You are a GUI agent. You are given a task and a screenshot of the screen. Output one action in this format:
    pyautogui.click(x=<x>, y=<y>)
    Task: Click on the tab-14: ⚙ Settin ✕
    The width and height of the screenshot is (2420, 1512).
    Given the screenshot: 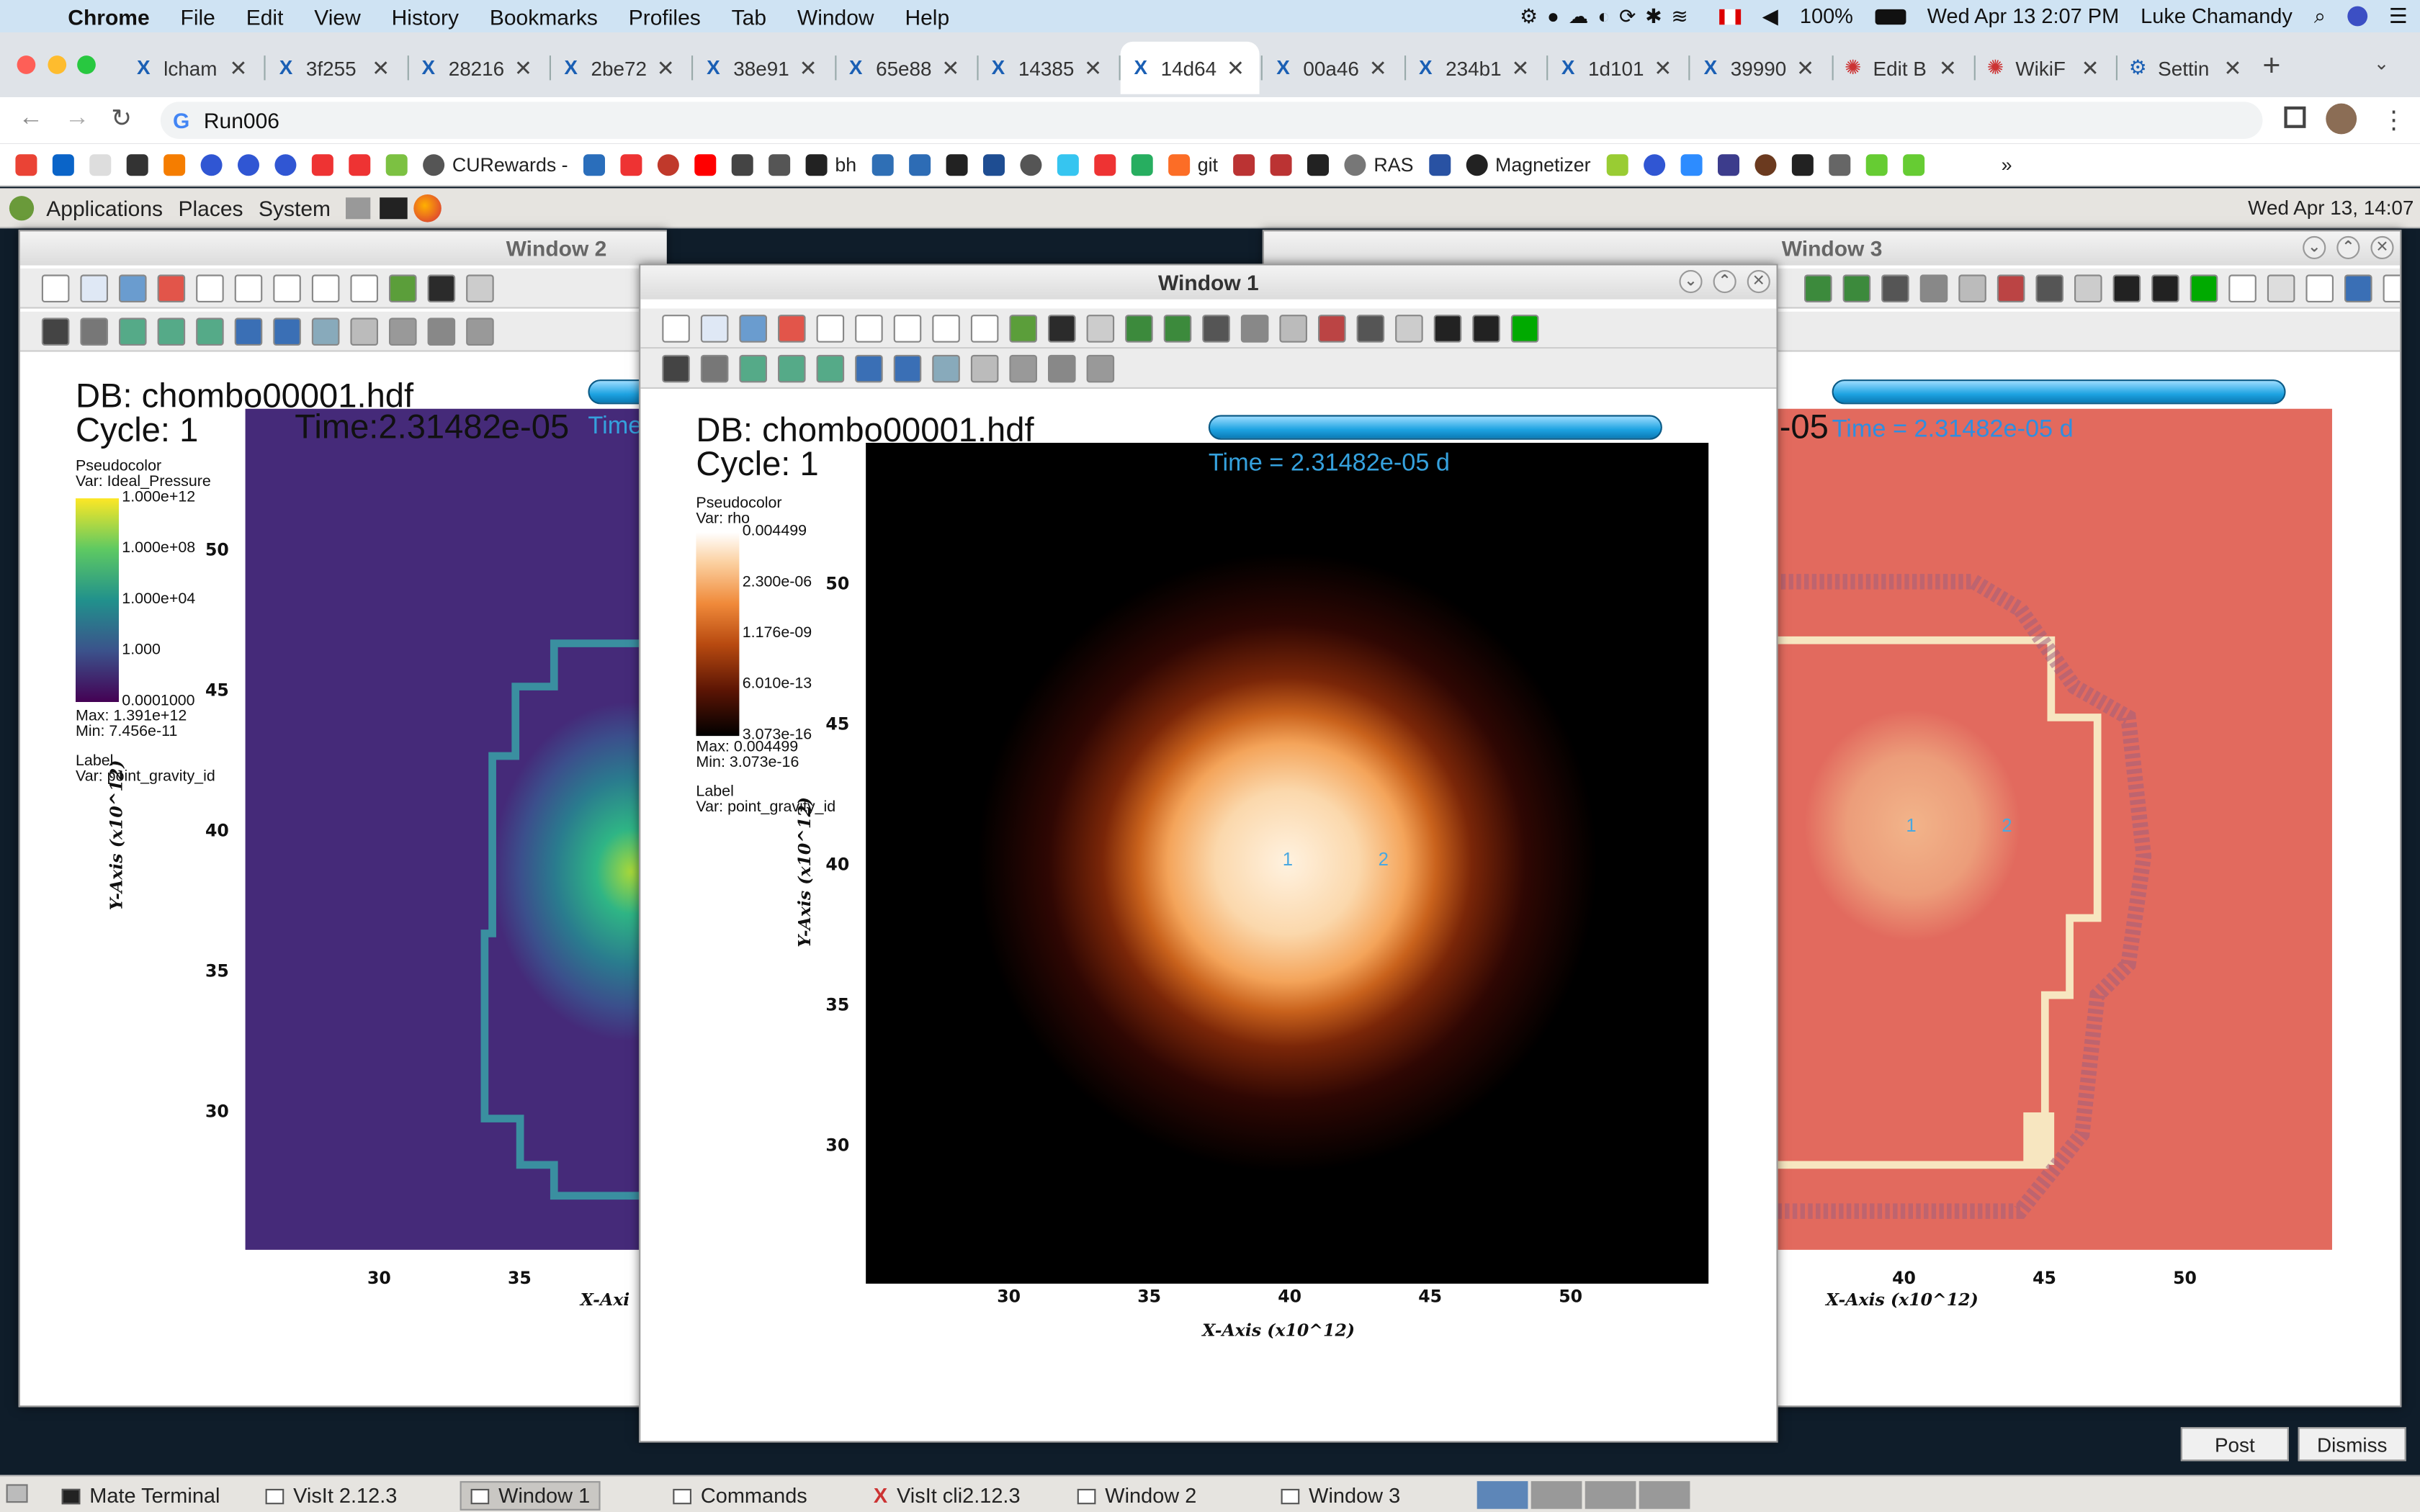 What is the action you would take?
    pyautogui.click(x=2187, y=68)
    